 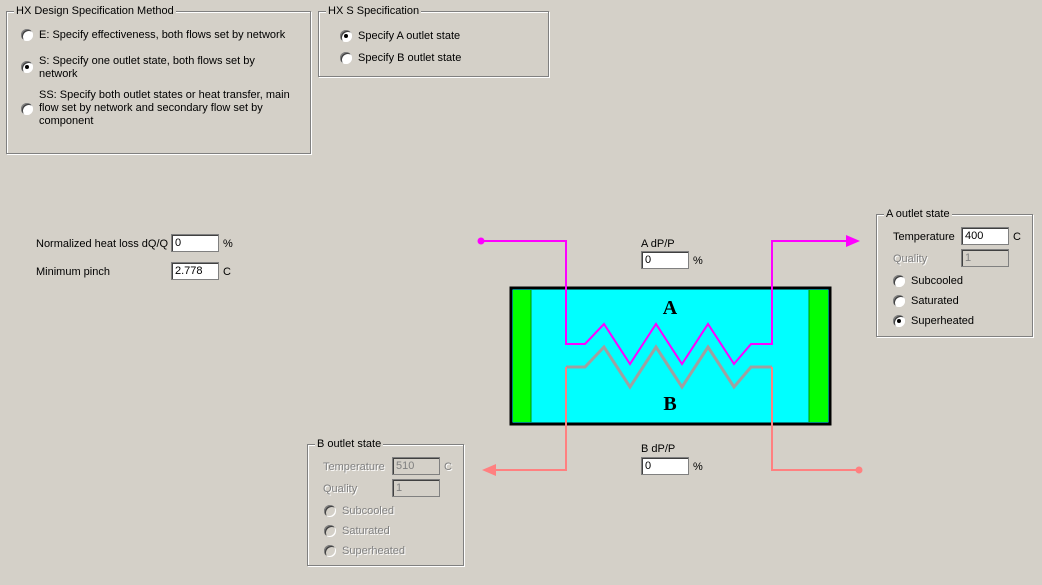 What do you see at coordinates (349, 444) in the screenshot?
I see `b-outlet-title: B outlet state` at bounding box center [349, 444].